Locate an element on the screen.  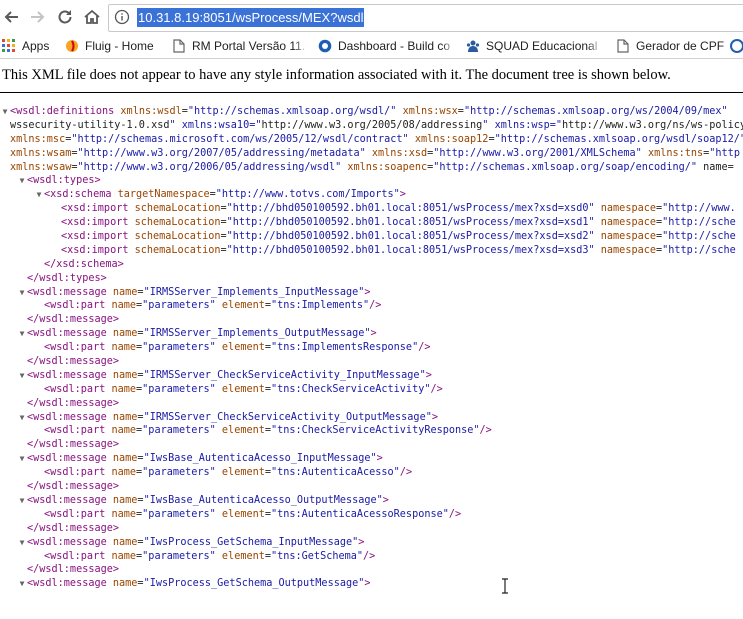
forward-button is located at coordinates (37, 17).